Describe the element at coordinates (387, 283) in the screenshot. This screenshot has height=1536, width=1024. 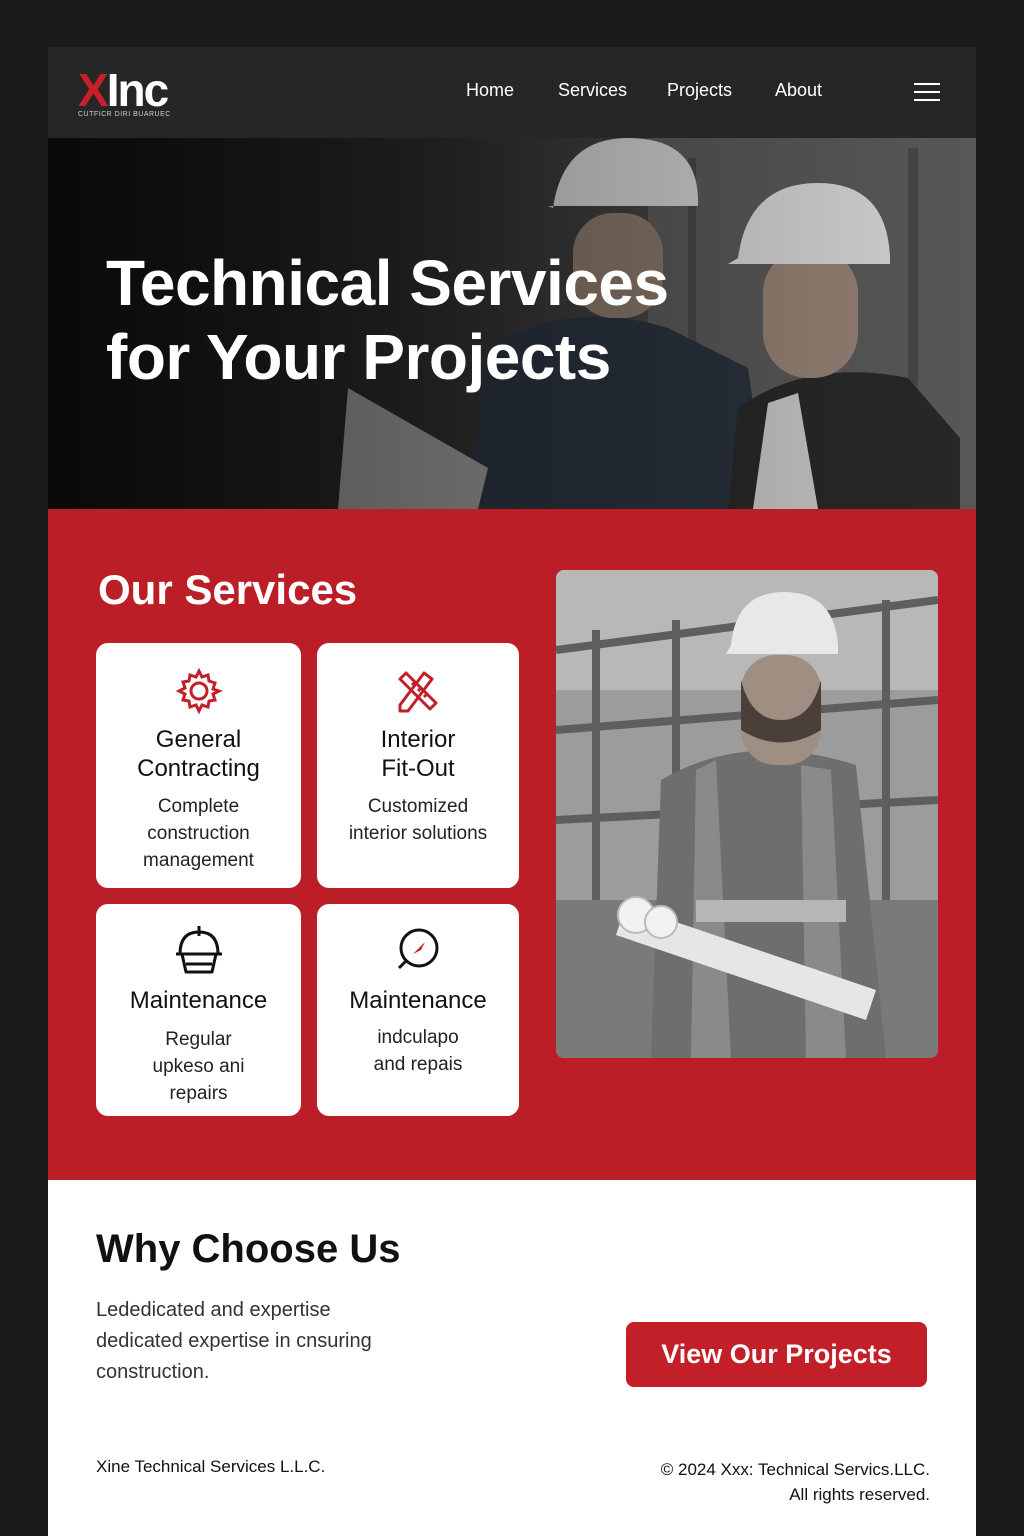
I see `hero-title-line1: Technical Services` at that location.